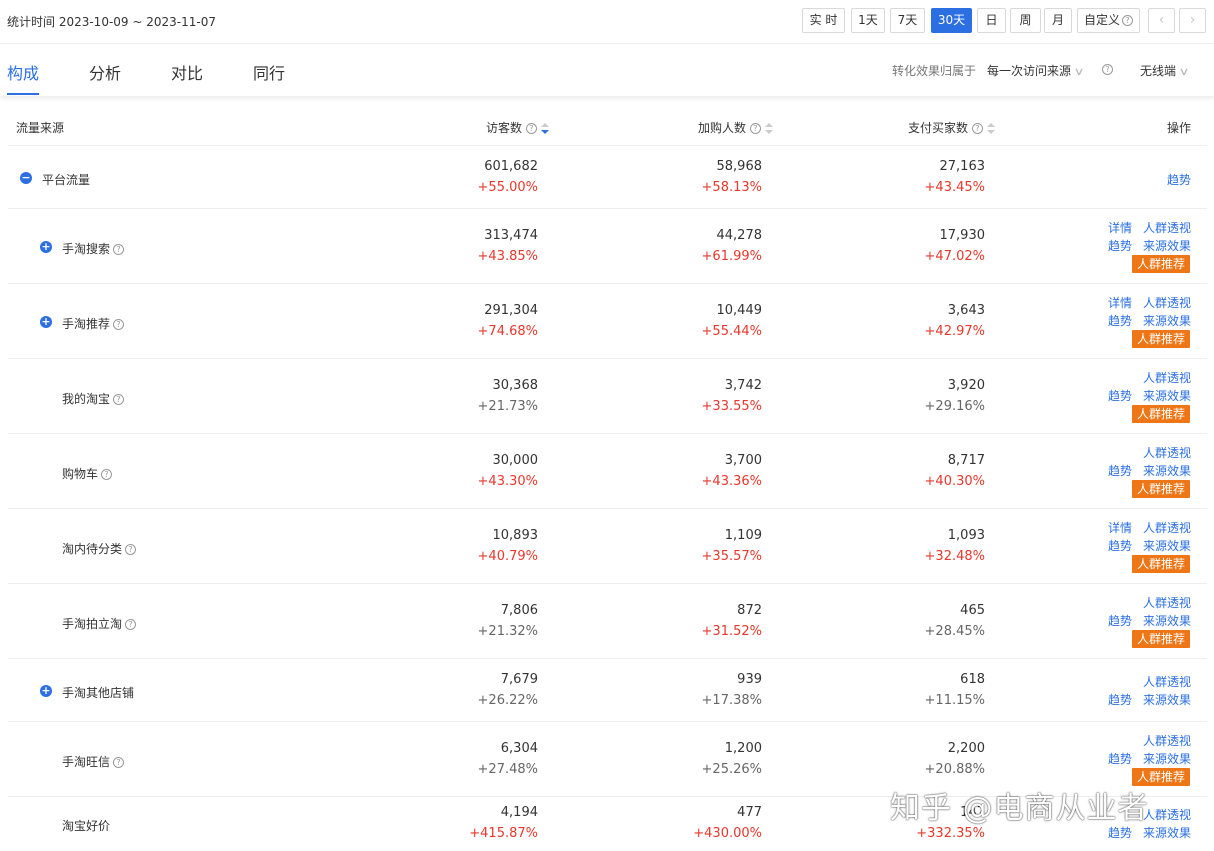 The width and height of the screenshot is (1214, 851). I want to click on header-source: 流量来源, so click(40, 128).